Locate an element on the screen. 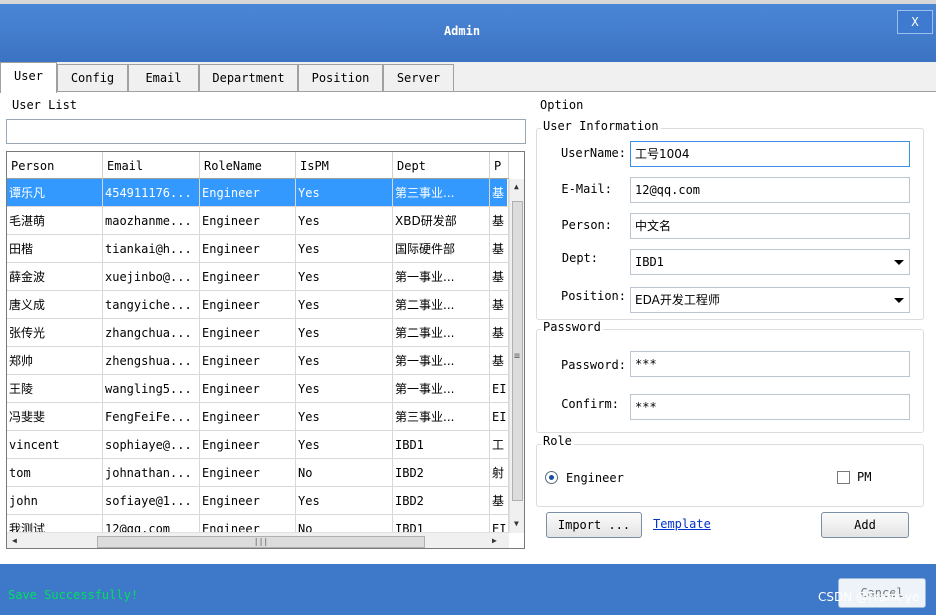  table-row: tom johnathan... Engineer No IBD2 射 is located at coordinates (258, 473).